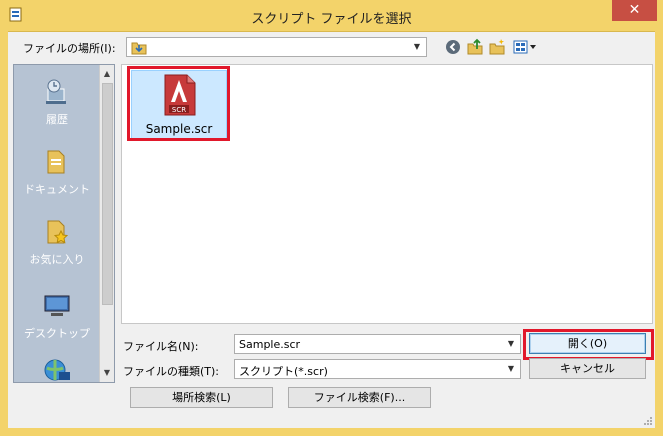 The width and height of the screenshot is (663, 436). Describe the element at coordinates (57, 333) in the screenshot. I see `place-label: デスクトップ` at that location.